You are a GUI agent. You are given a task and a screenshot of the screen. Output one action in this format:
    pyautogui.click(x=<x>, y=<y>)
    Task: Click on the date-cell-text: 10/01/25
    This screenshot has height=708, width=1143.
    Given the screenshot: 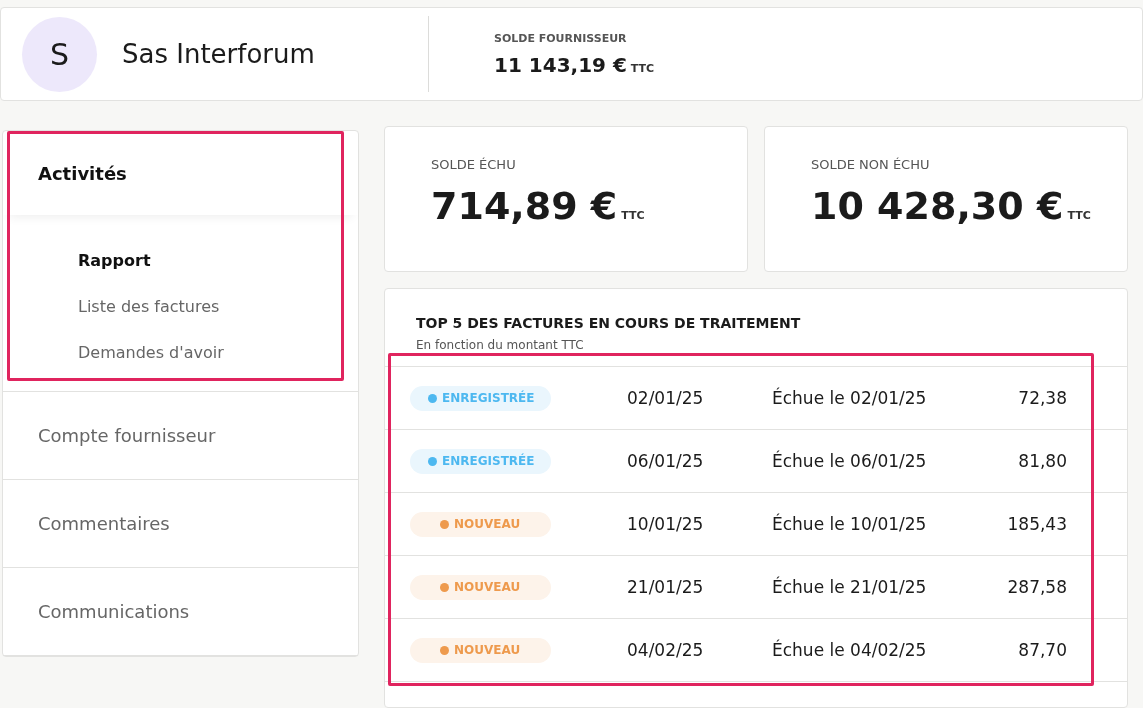 What is the action you would take?
    pyautogui.click(x=666, y=524)
    